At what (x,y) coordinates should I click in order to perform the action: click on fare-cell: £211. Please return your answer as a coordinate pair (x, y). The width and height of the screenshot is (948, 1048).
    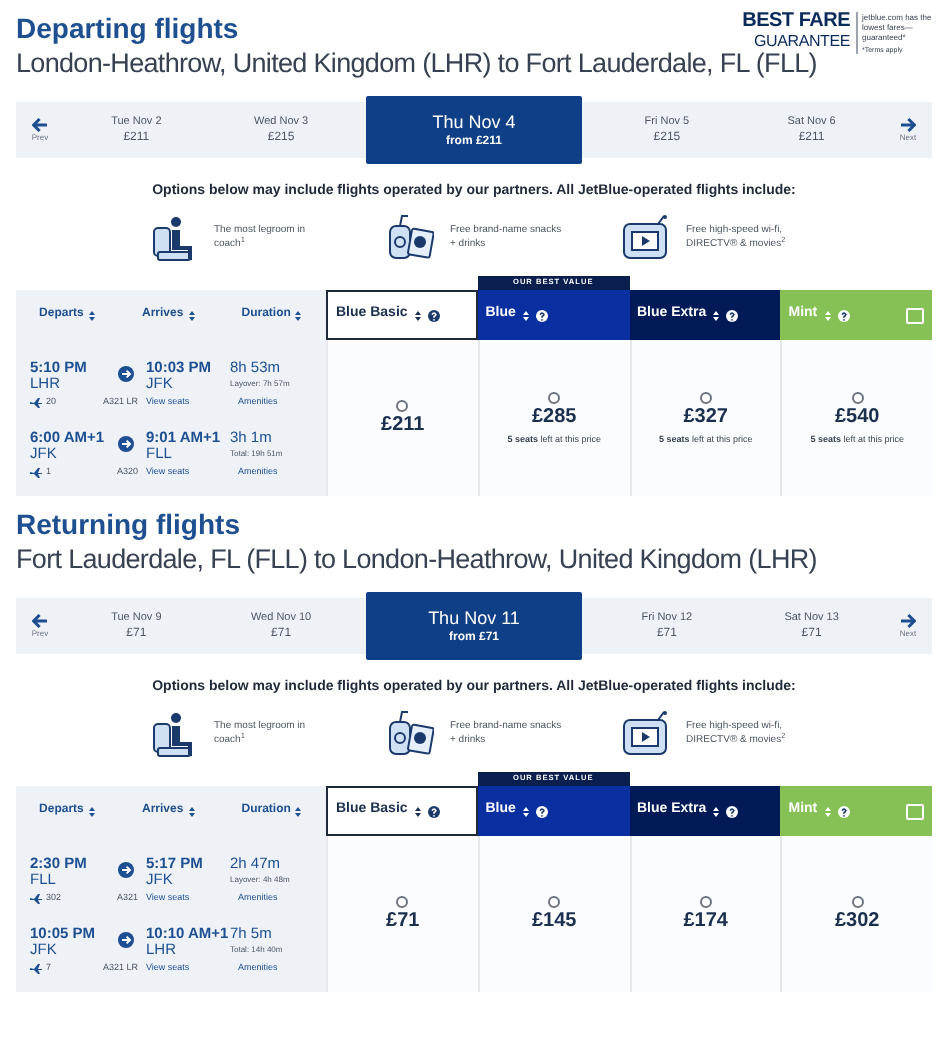
    Looking at the image, I should click on (402, 418).